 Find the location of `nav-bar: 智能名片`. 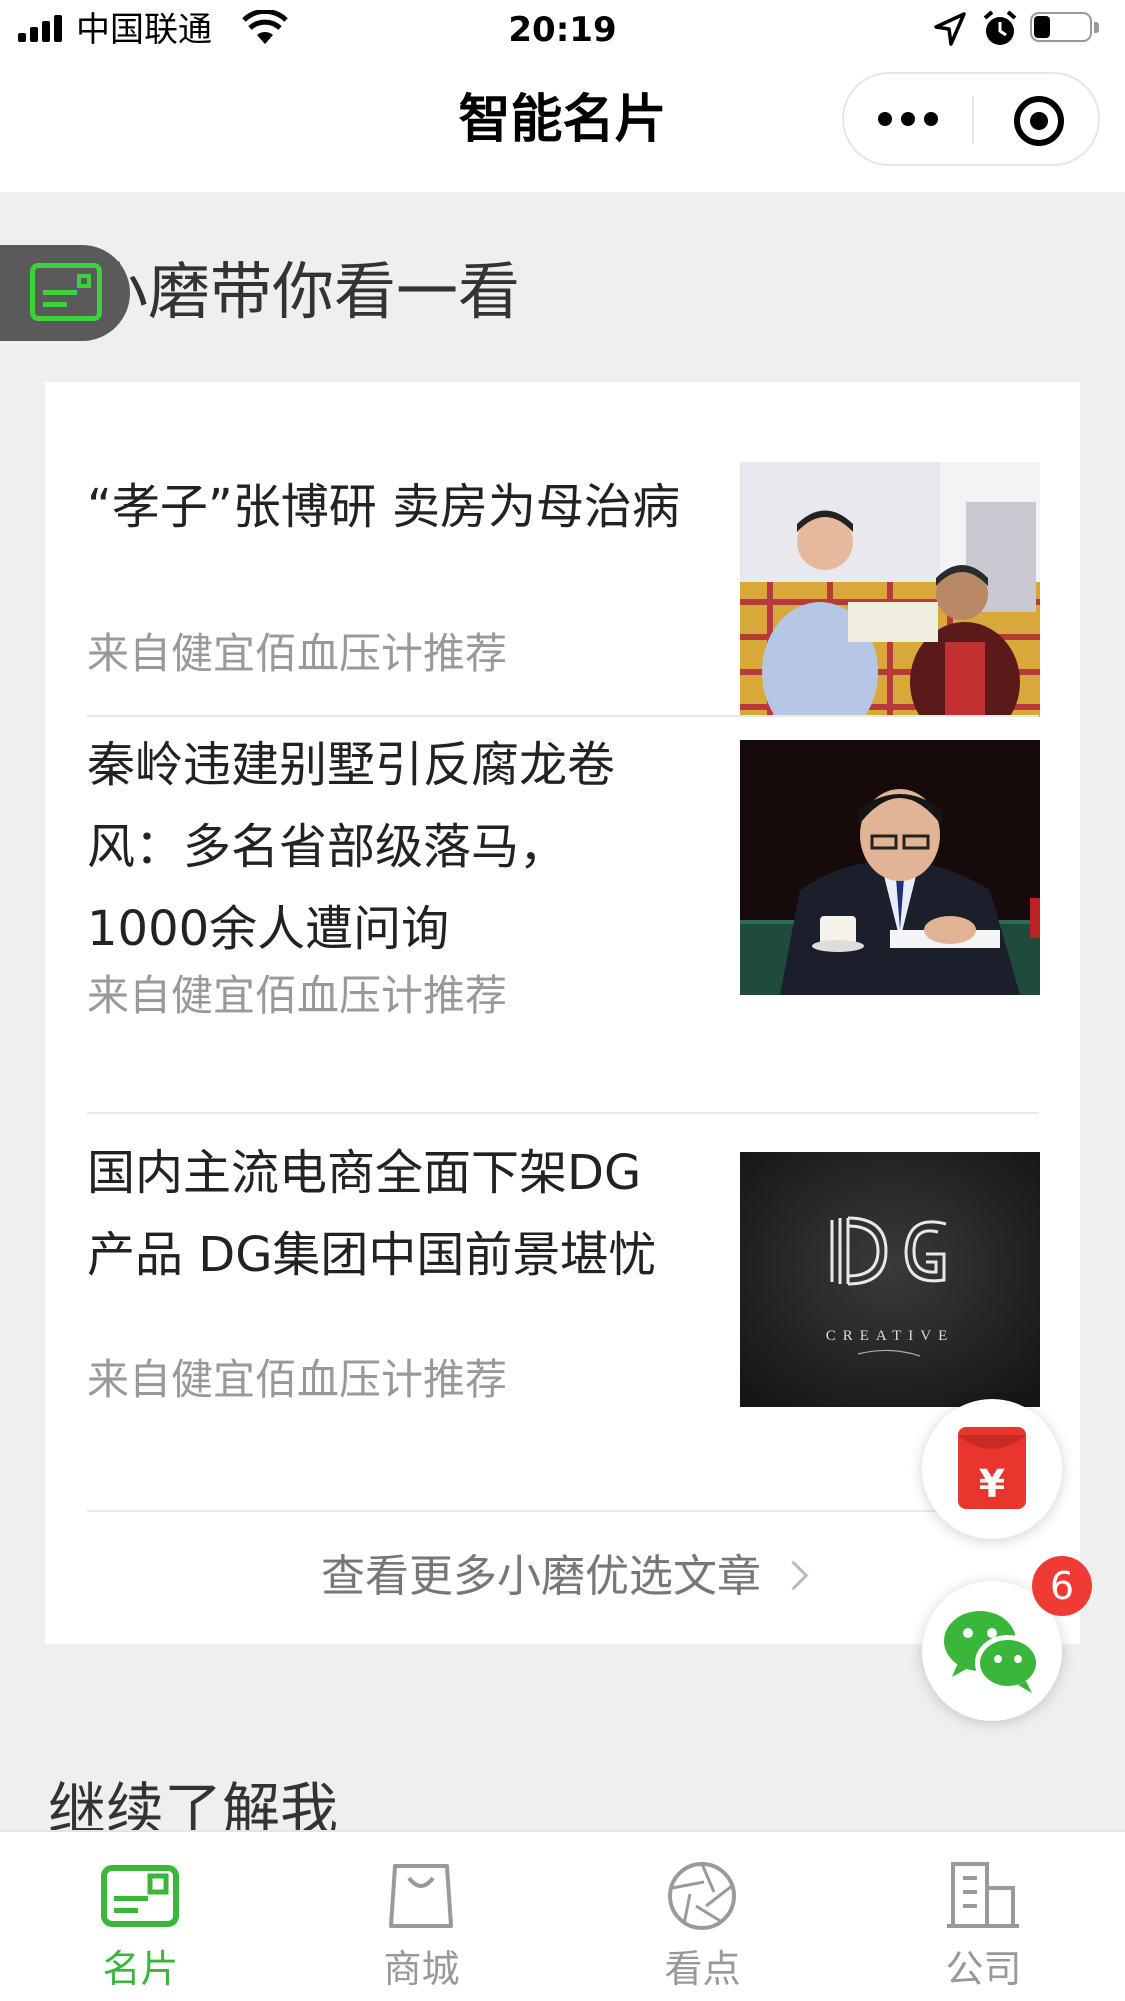

nav-bar: 智能名片 is located at coordinates (562, 126).